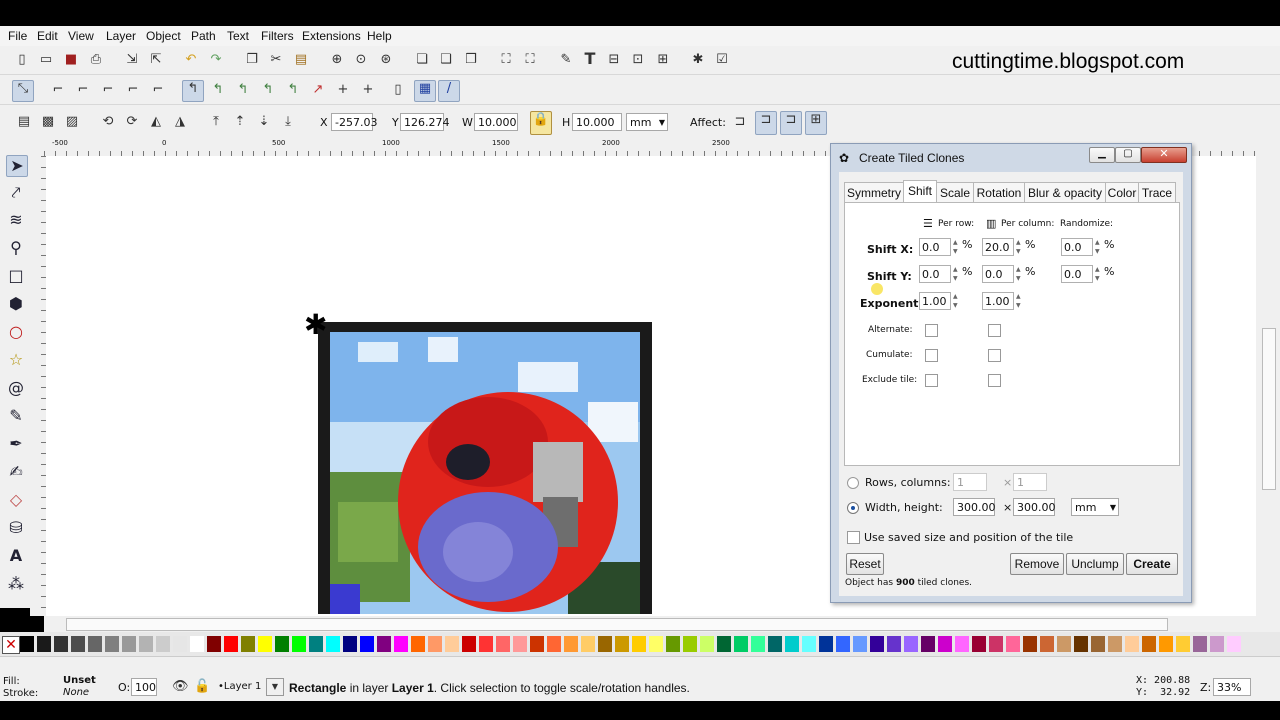 This screenshot has height=720, width=1280. Describe the element at coordinates (617, 624) in the screenshot. I see `horizontal-scroll-thumb` at that location.